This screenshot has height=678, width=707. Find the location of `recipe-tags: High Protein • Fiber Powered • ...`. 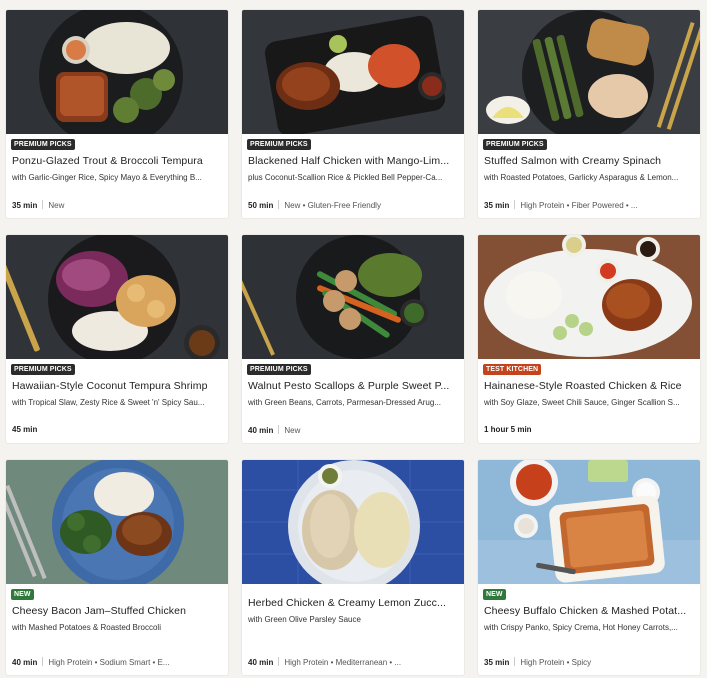

recipe-tags: High Protein • Fiber Powered • ... is located at coordinates (579, 205).